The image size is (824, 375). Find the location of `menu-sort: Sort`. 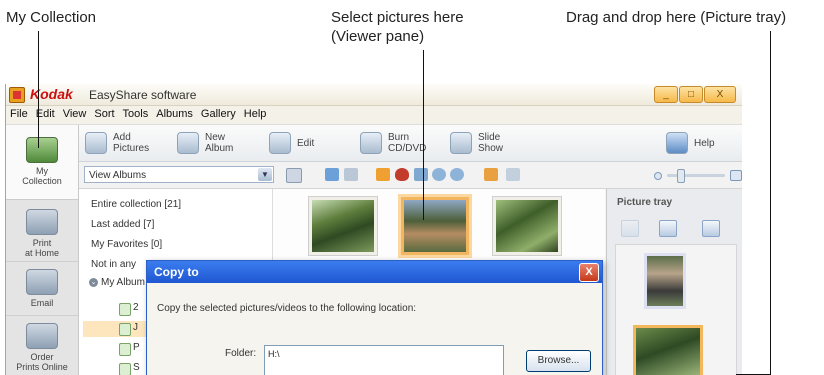

menu-sort: Sort is located at coordinates (104, 114).